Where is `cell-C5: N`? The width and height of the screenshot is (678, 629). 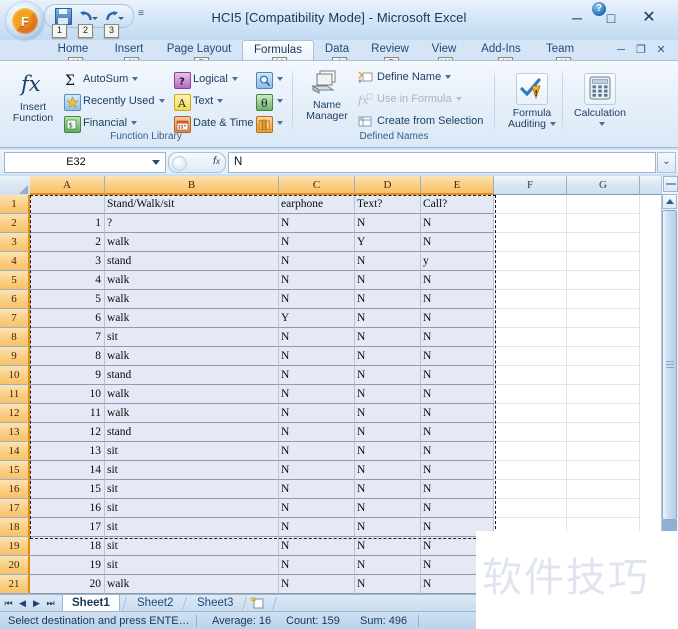 cell-C5: N is located at coordinates (317, 280).